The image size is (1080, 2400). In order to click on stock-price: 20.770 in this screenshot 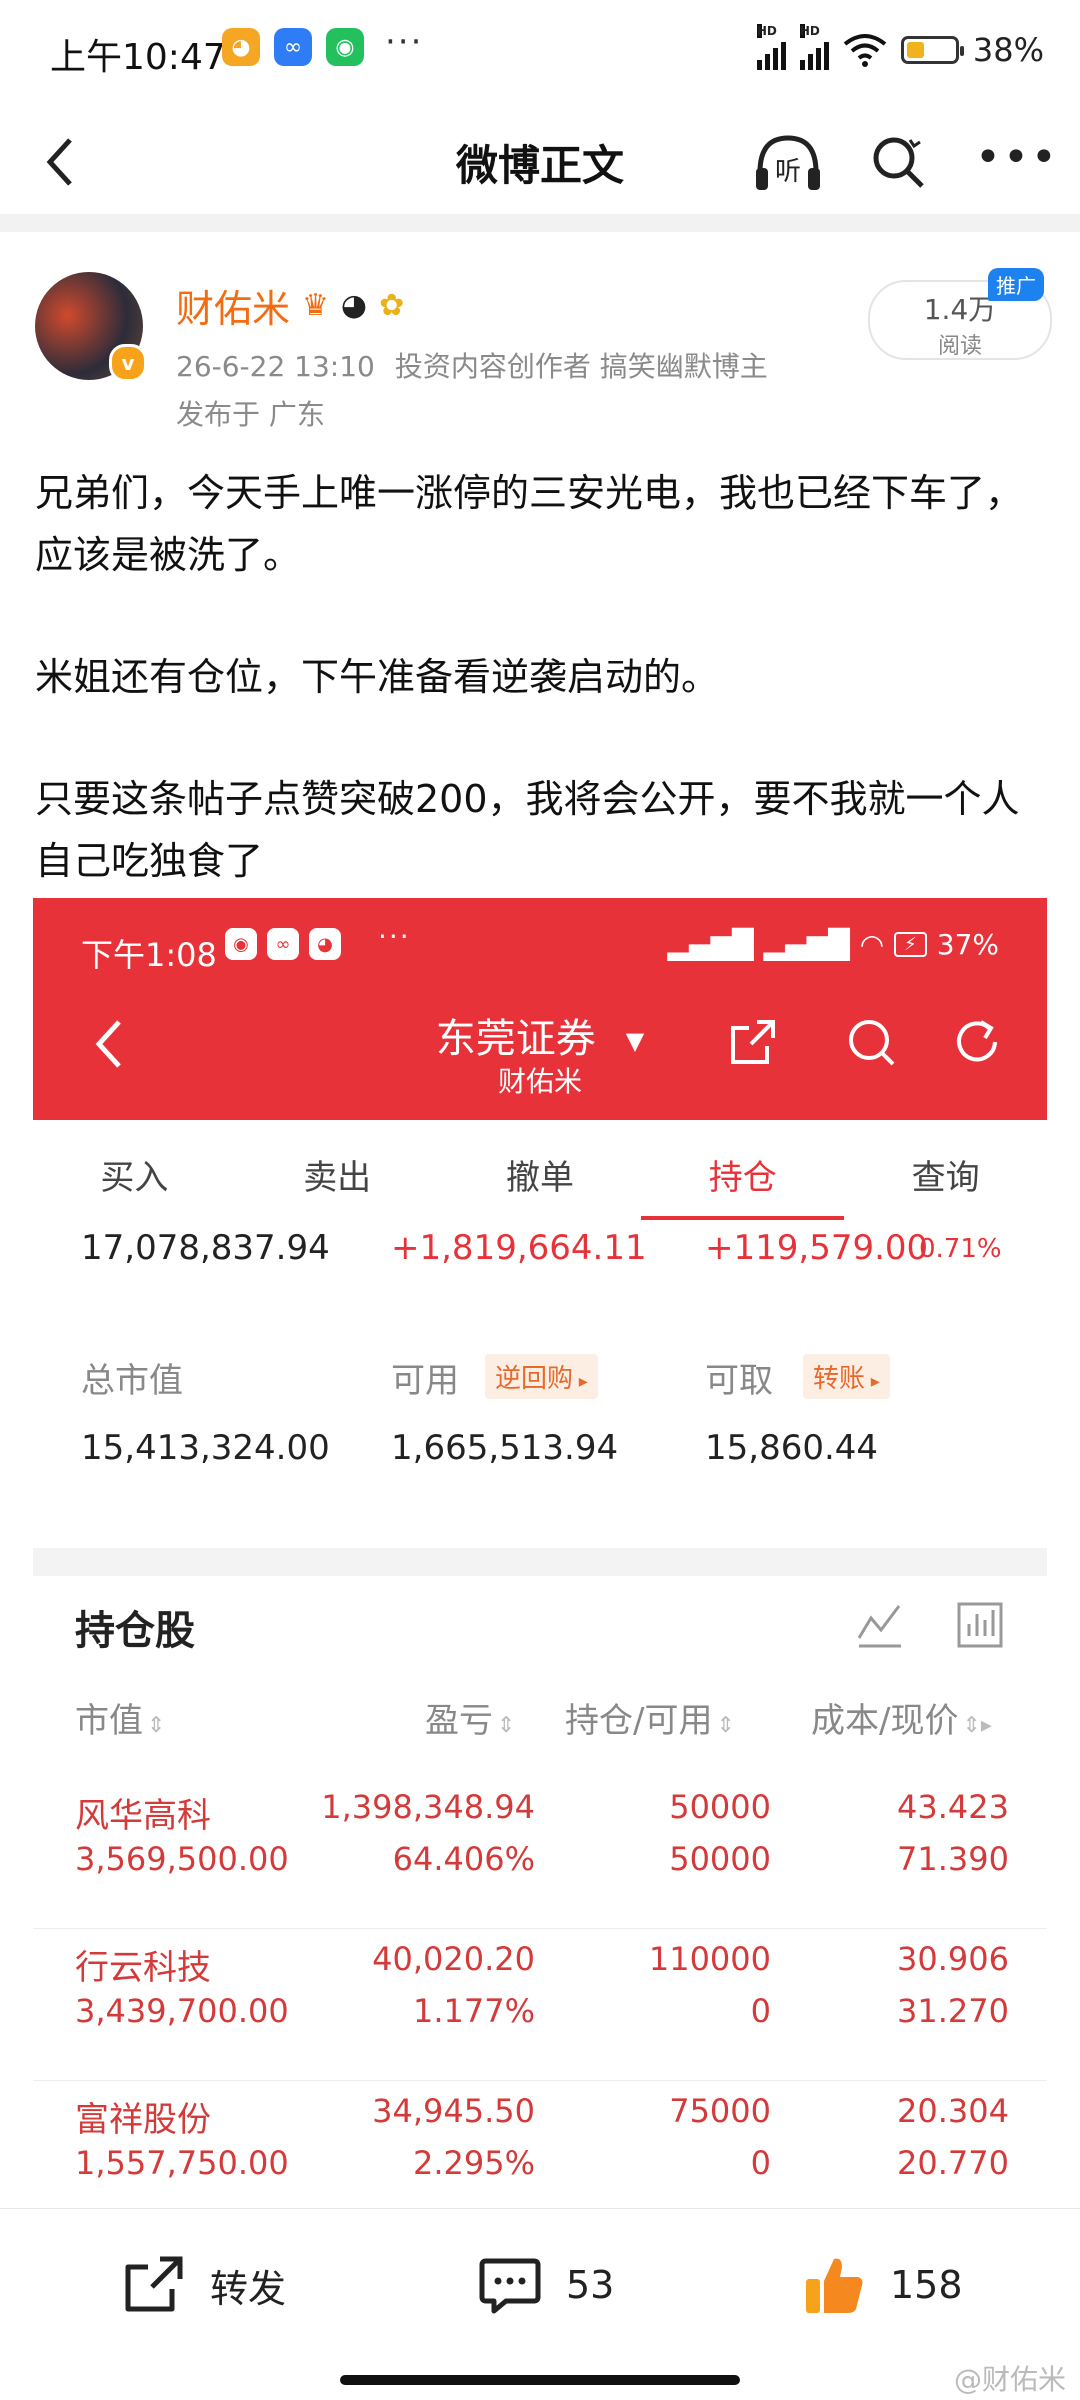, I will do `click(953, 2163)`.